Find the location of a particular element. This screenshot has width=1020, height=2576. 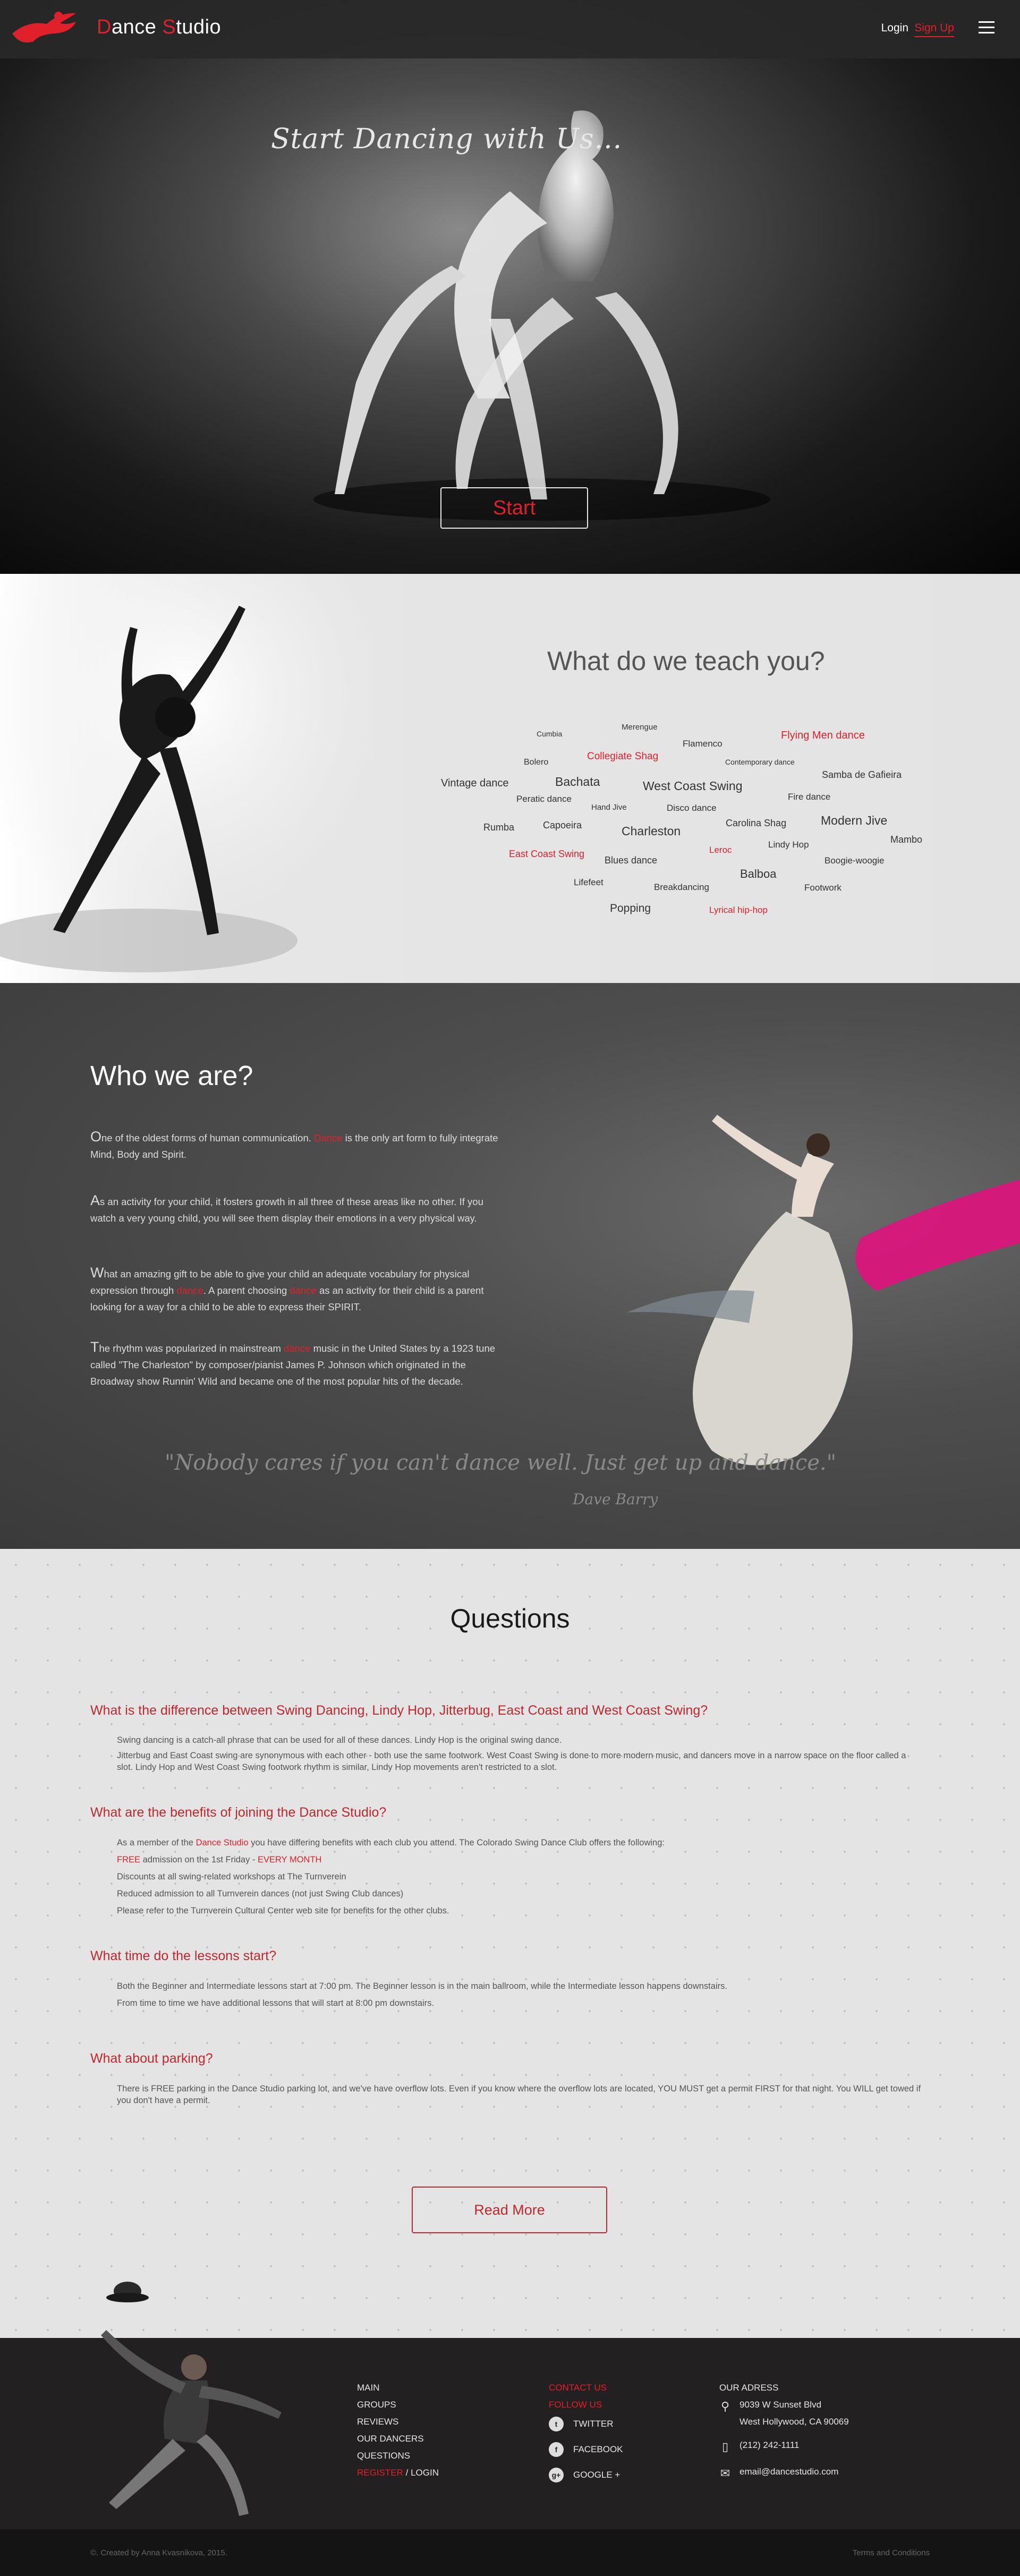

dance-tag: Cumbia is located at coordinates (549, 734).